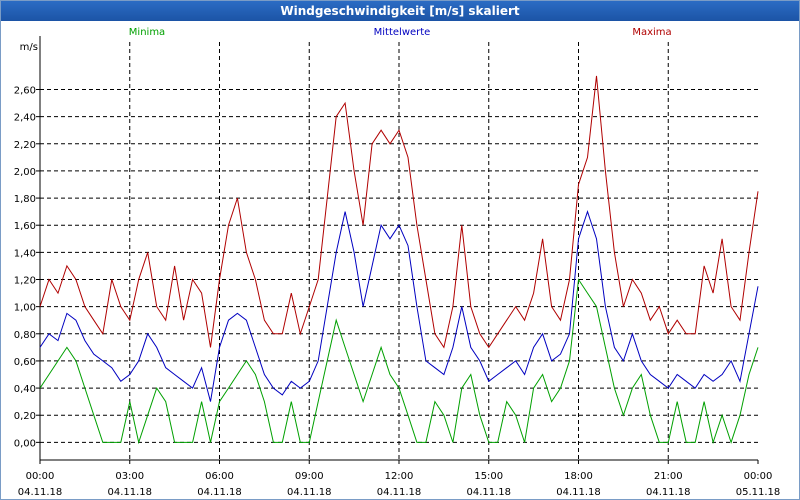 The width and height of the screenshot is (800, 500). Describe the element at coordinates (488, 476) in the screenshot. I see `x-tick-time: 15:00` at that location.